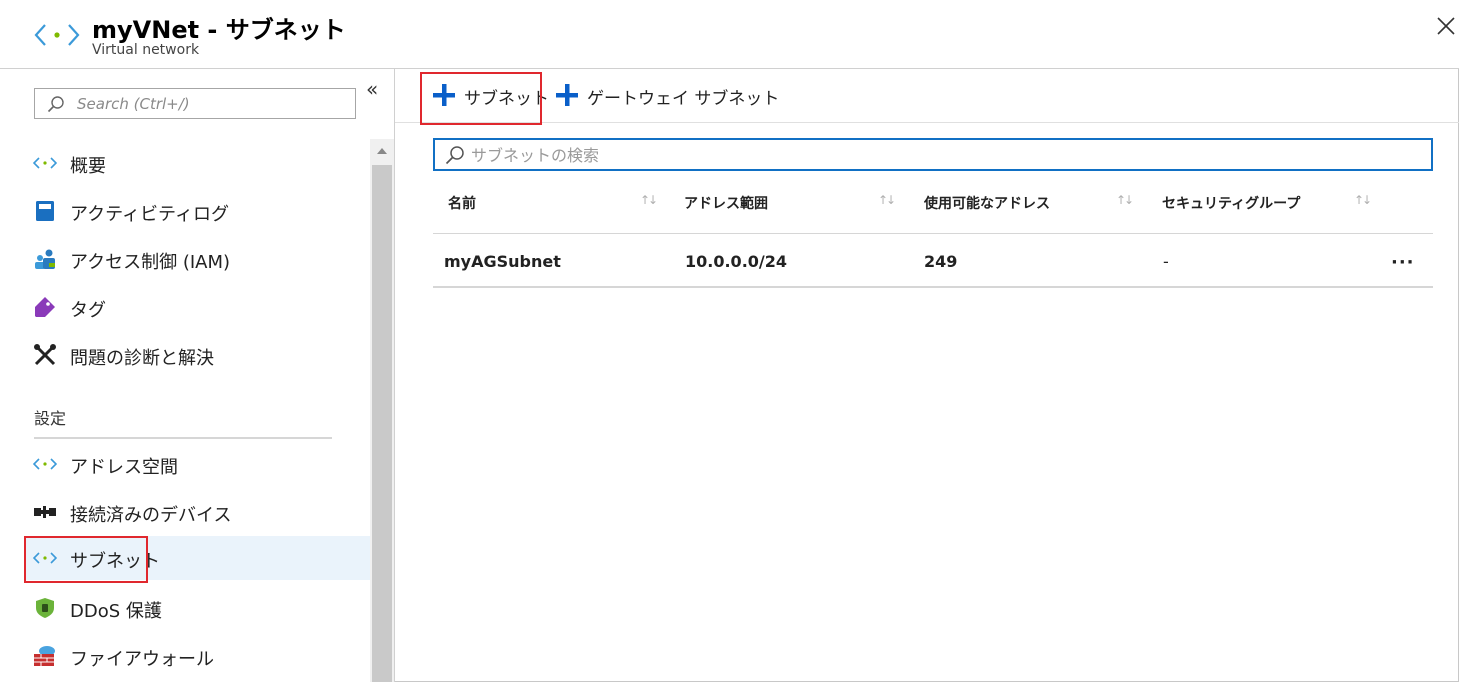  What do you see at coordinates (219, 30) in the screenshot?
I see `page-title: myVNet - サブネット` at bounding box center [219, 30].